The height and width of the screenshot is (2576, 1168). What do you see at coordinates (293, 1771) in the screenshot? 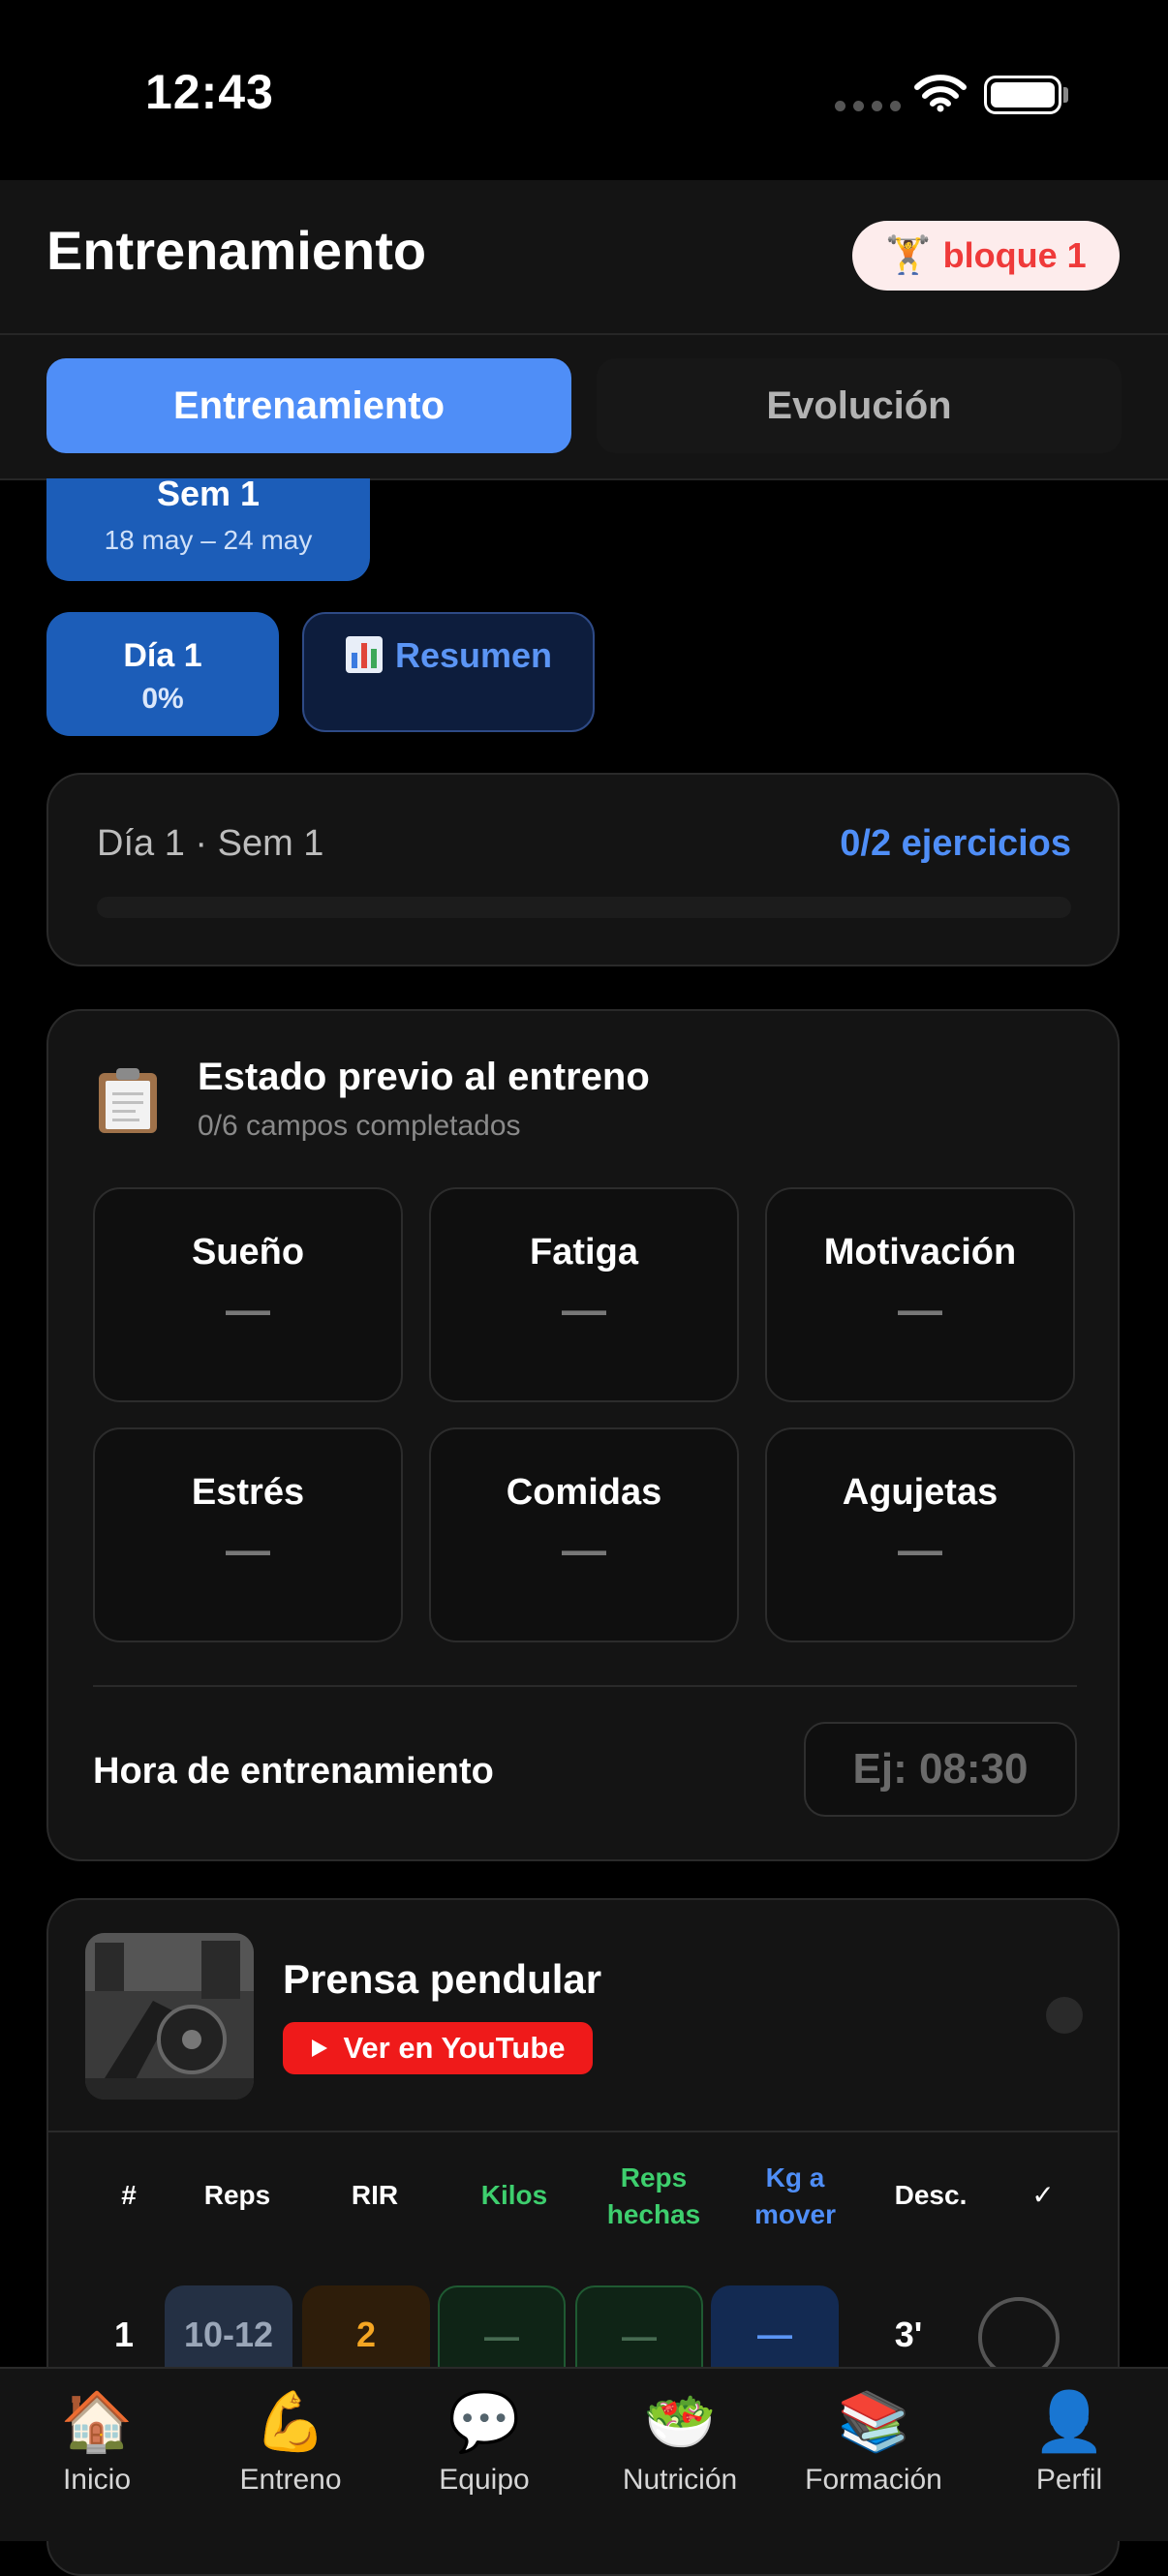
I see `training-time-label: Hora de entrenamiento` at bounding box center [293, 1771].